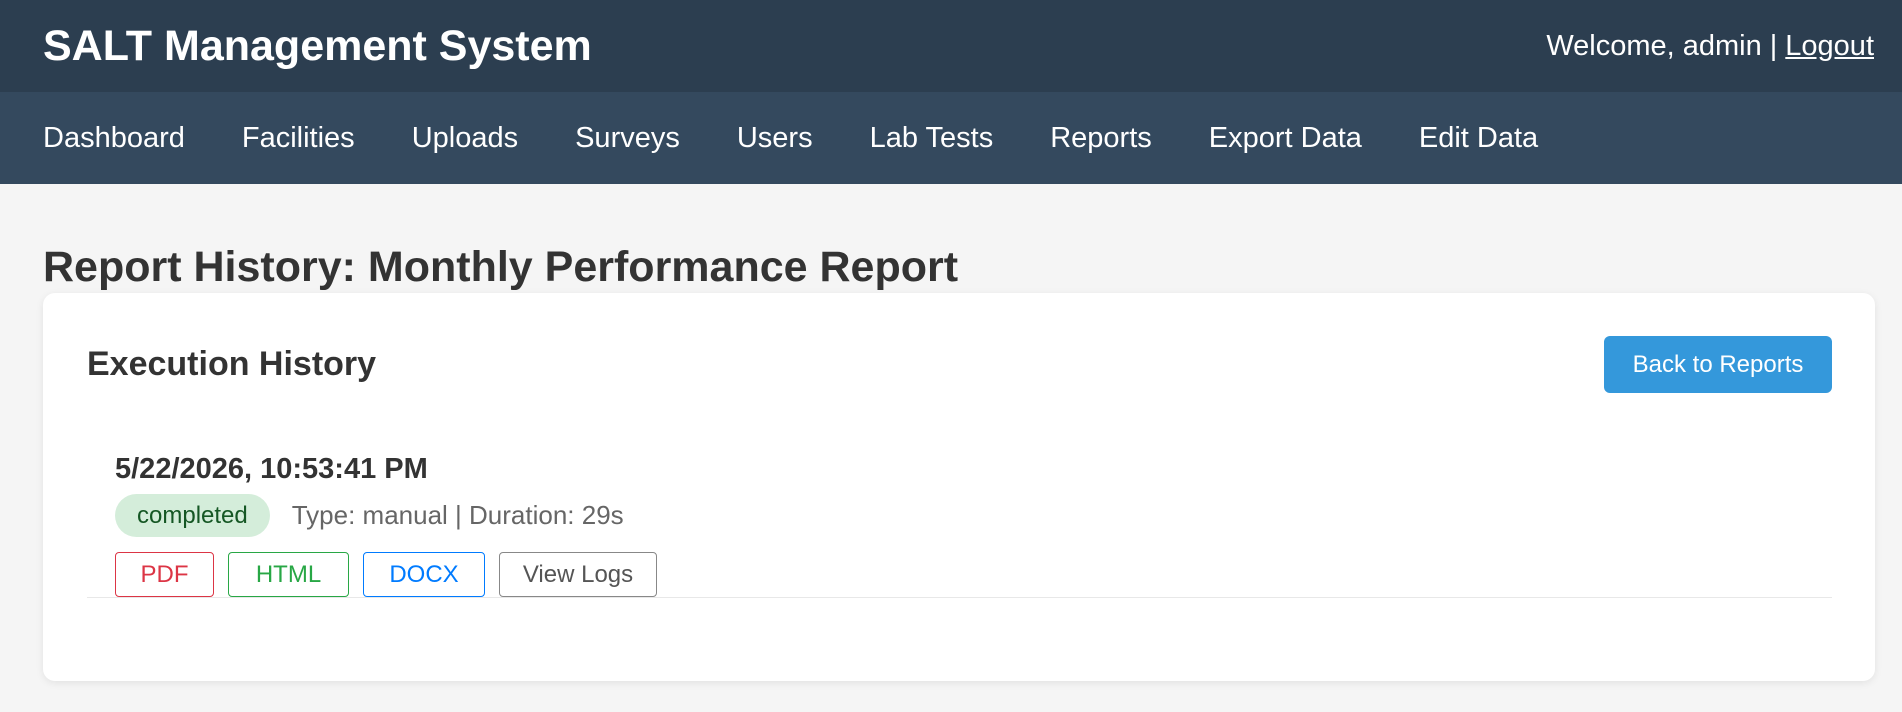 The height and width of the screenshot is (712, 1902). I want to click on view-logs-button: View Logs, so click(578, 574).